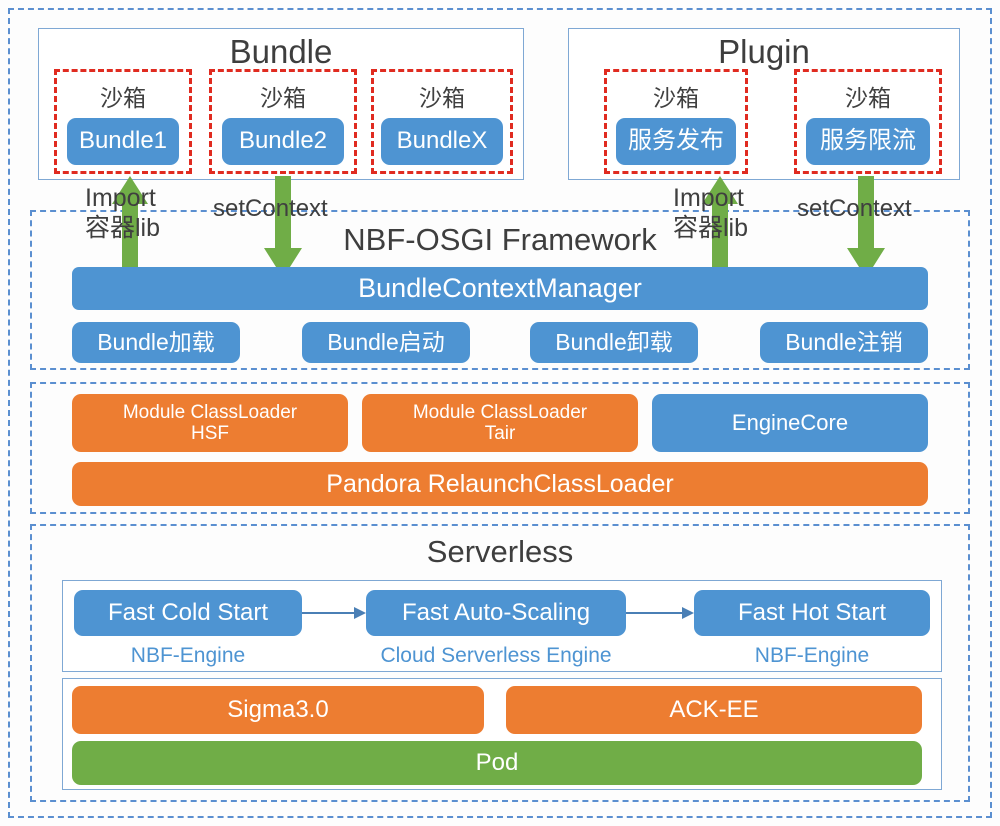 Image resolution: width=1000 pixels, height=826 pixels. What do you see at coordinates (764, 51) in the screenshot?
I see `plugin-panel-title: Plugin` at bounding box center [764, 51].